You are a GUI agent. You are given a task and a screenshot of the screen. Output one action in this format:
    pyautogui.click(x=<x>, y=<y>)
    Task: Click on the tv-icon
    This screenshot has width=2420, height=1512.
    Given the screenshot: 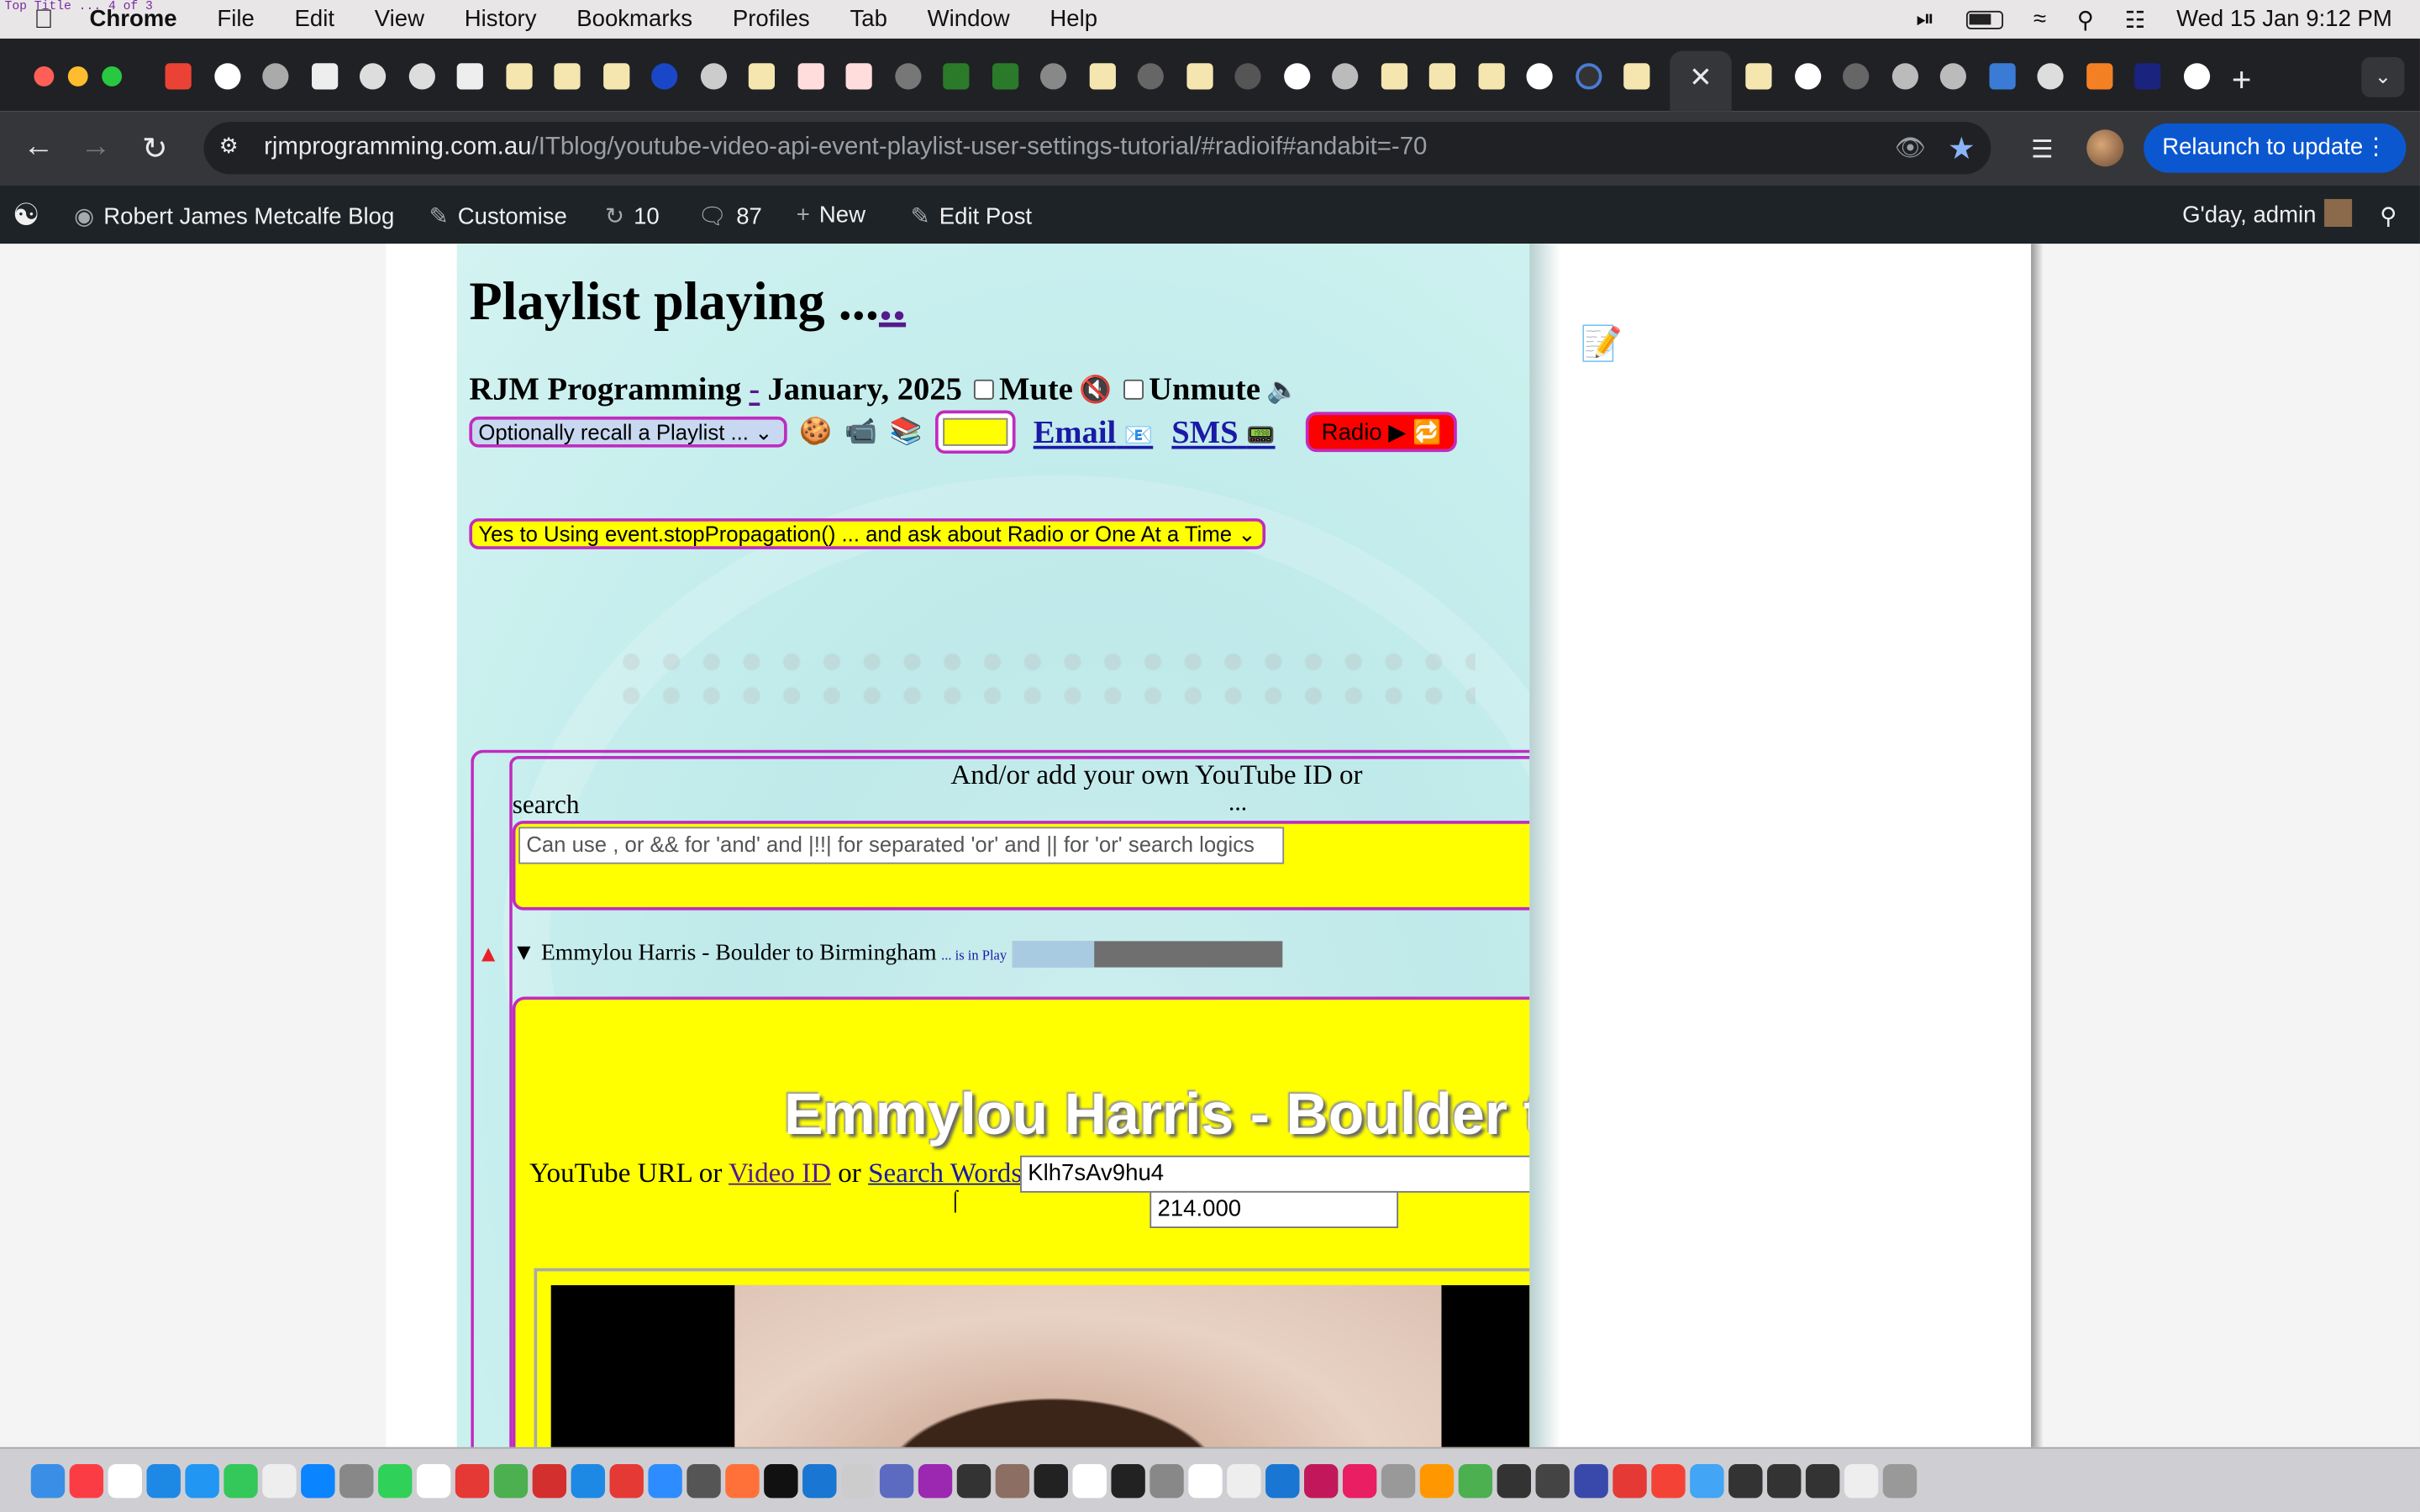 What is the action you would take?
    pyautogui.click(x=781, y=1480)
    